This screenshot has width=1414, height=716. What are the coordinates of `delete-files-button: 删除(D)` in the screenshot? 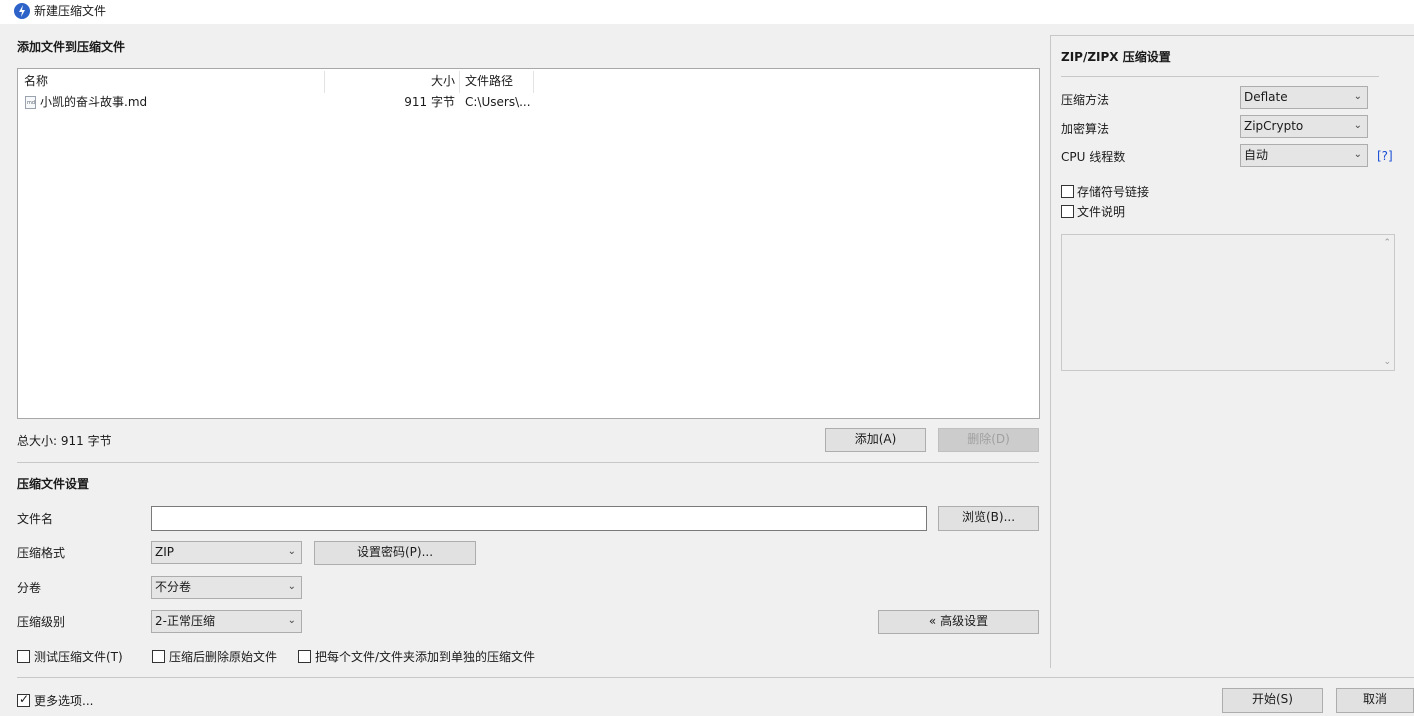 It's located at (988, 440).